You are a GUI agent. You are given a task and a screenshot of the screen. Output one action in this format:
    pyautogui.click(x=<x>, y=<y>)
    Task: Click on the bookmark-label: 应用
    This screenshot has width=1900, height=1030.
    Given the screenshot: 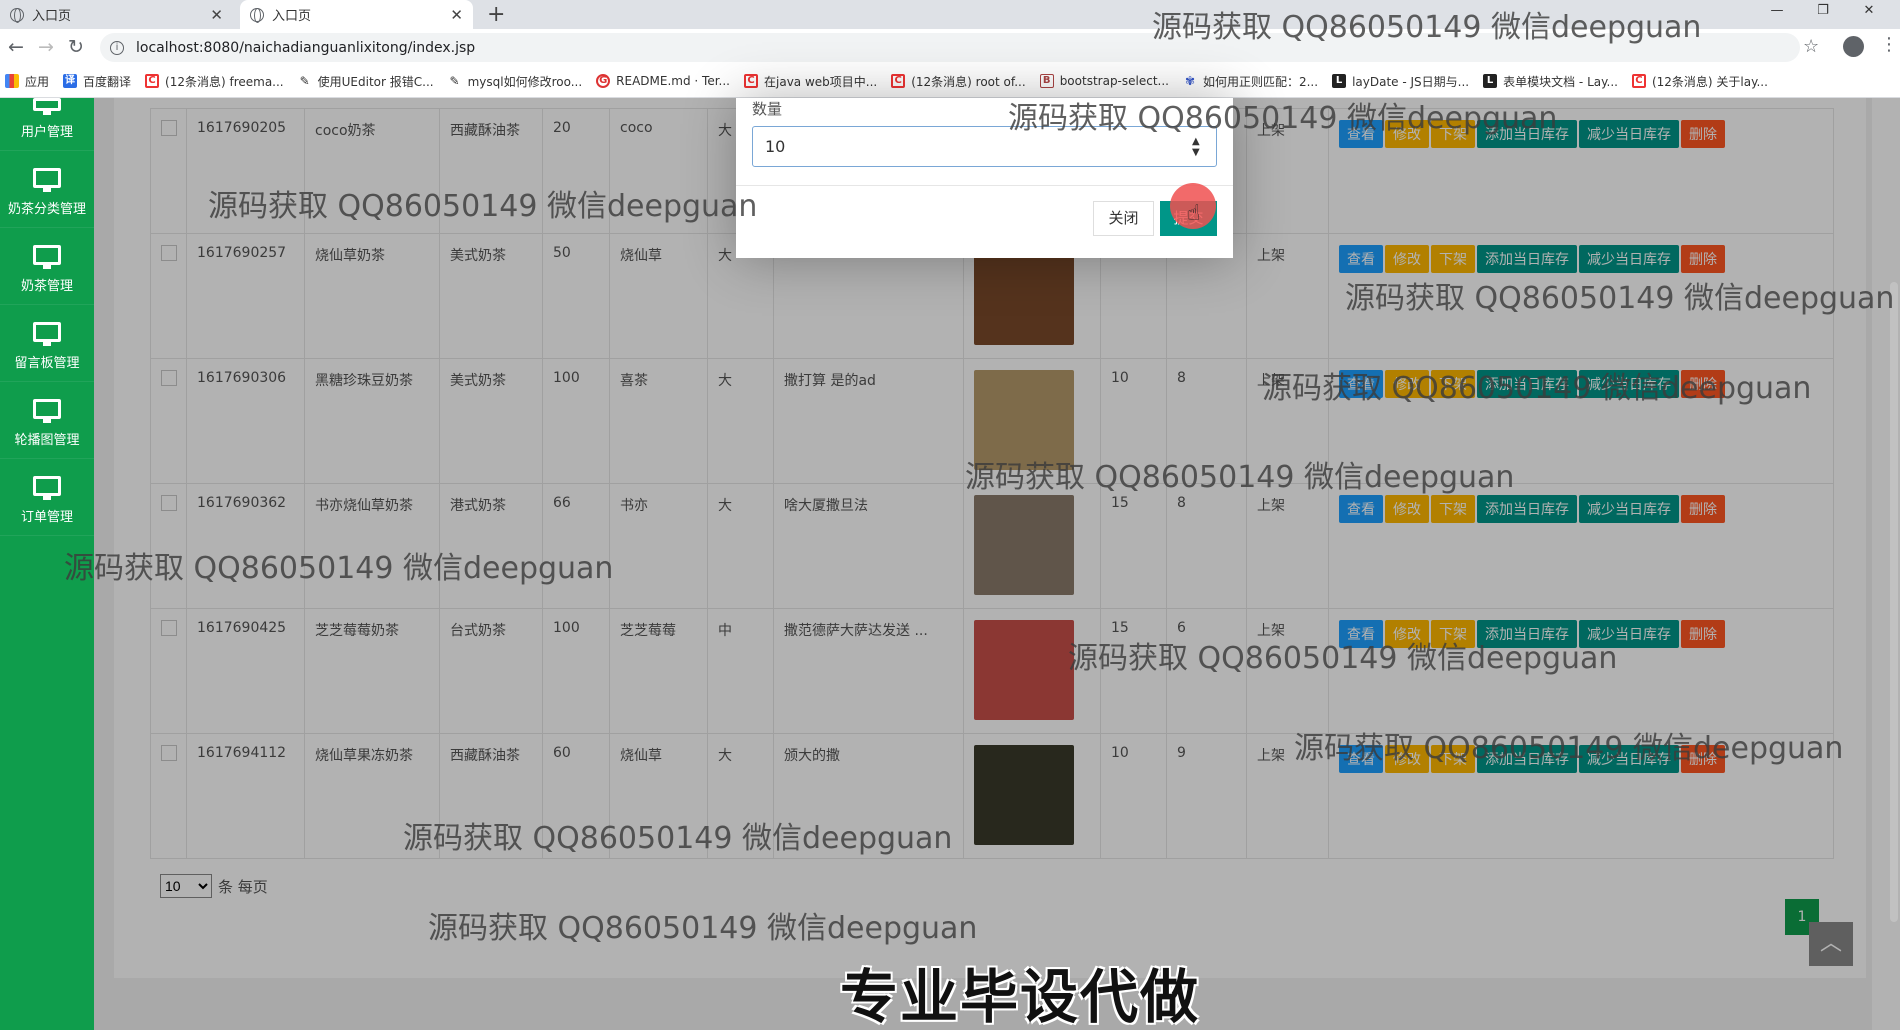 What is the action you would take?
    pyautogui.click(x=37, y=81)
    